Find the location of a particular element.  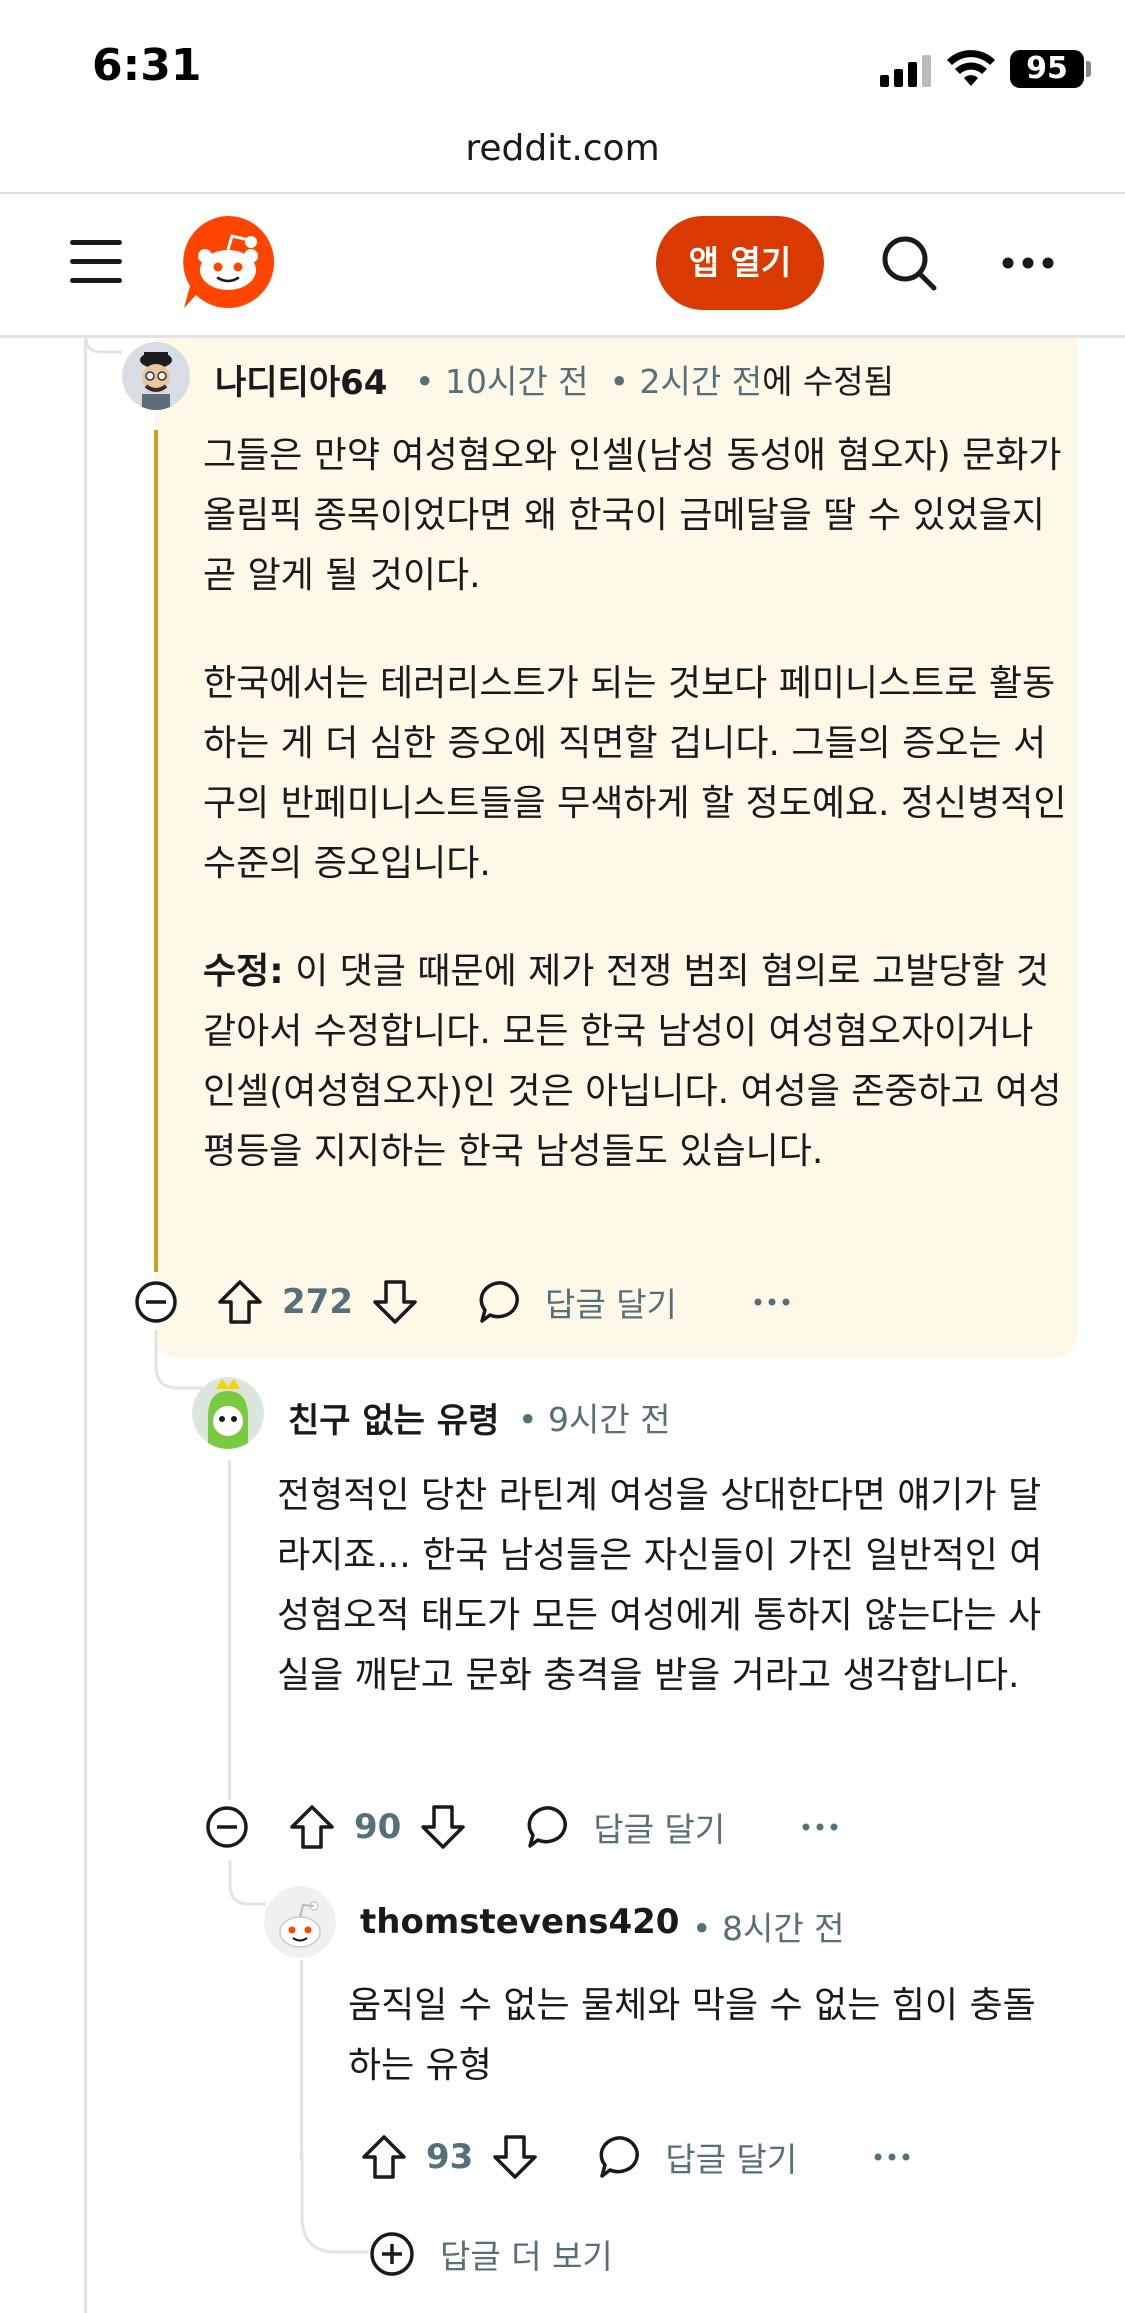

comment-body: 움직일 수 없는 물체와 막을 수 없는 힘이 충돌하는 유형 is located at coordinates (692, 2035).